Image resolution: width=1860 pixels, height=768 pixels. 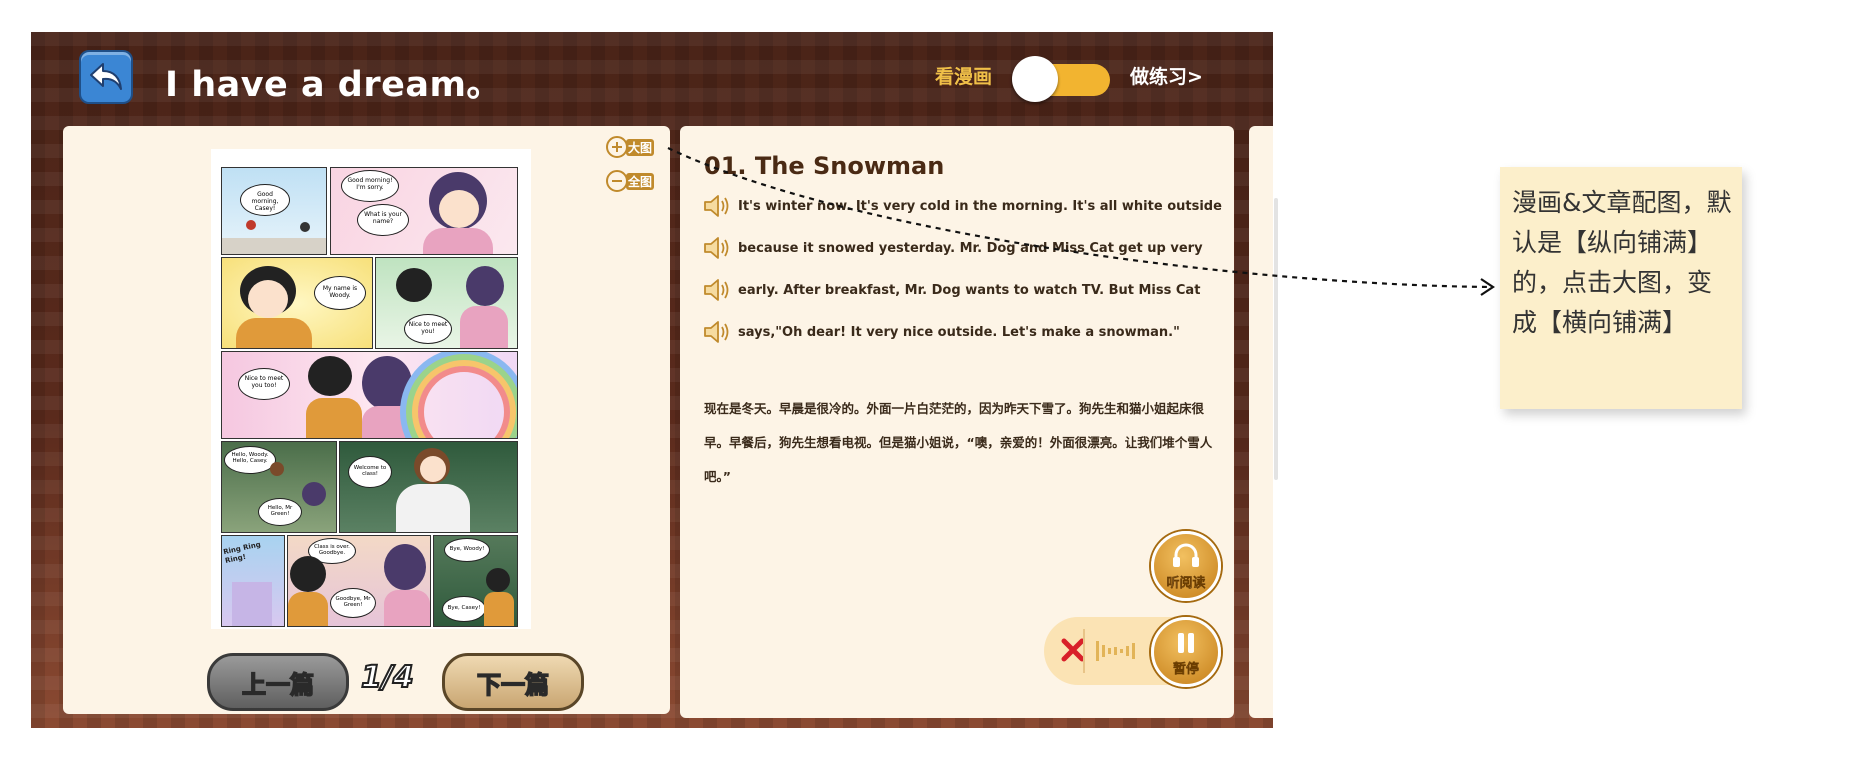 What do you see at coordinates (513, 682) in the screenshot?
I see `next-article-button: 下一篇` at bounding box center [513, 682].